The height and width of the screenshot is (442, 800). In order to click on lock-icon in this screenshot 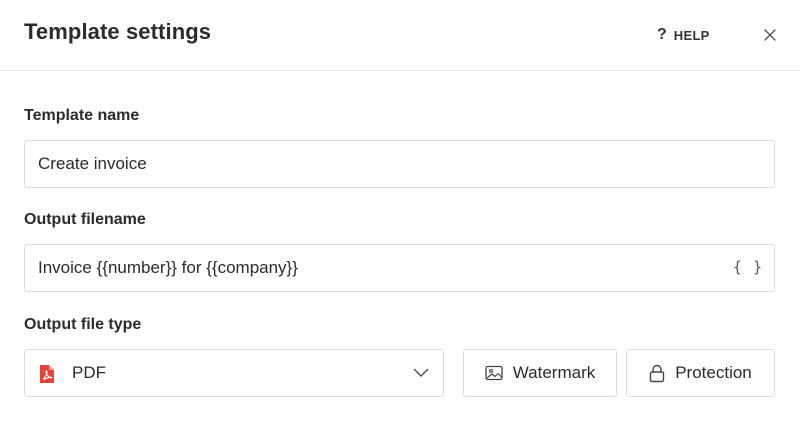, I will do `click(657, 373)`.